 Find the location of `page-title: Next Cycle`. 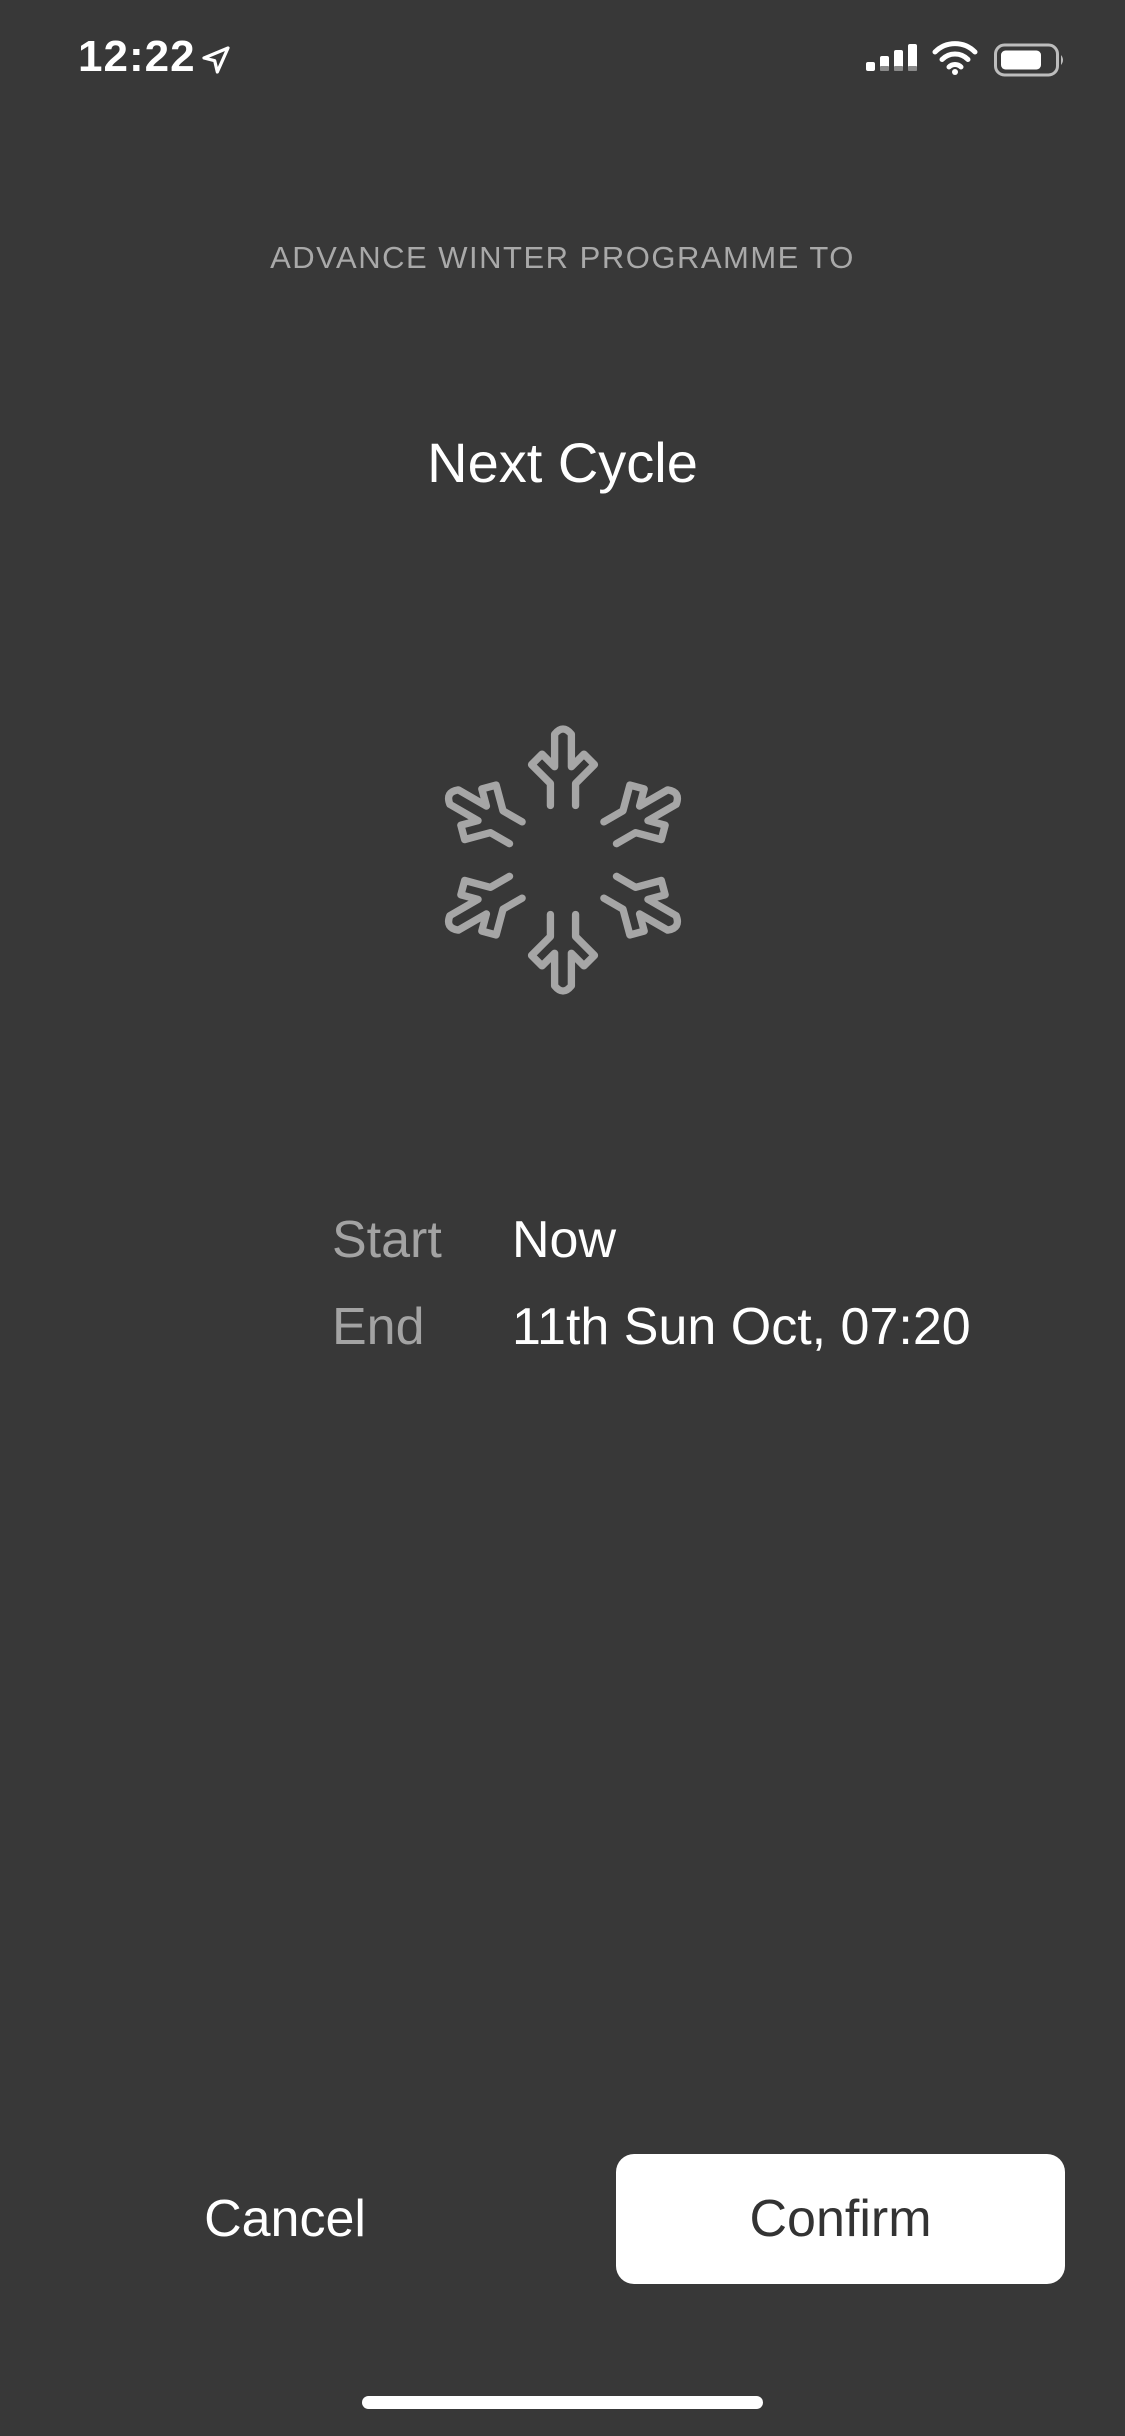

page-title: Next Cycle is located at coordinates (562, 462).